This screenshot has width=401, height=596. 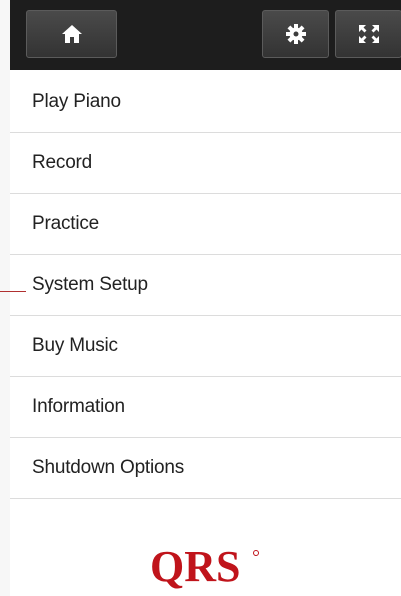 I want to click on home-icon, so click(x=71, y=34).